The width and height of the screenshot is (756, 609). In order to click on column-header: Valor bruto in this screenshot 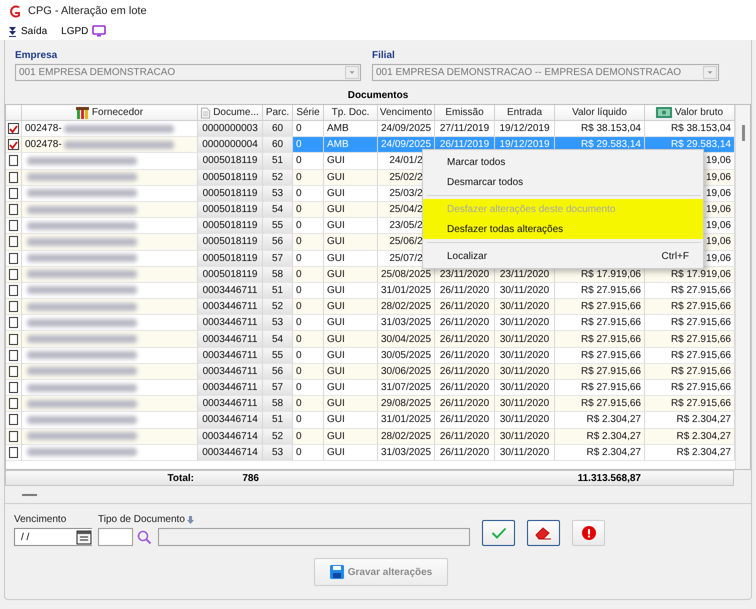, I will do `click(690, 112)`.